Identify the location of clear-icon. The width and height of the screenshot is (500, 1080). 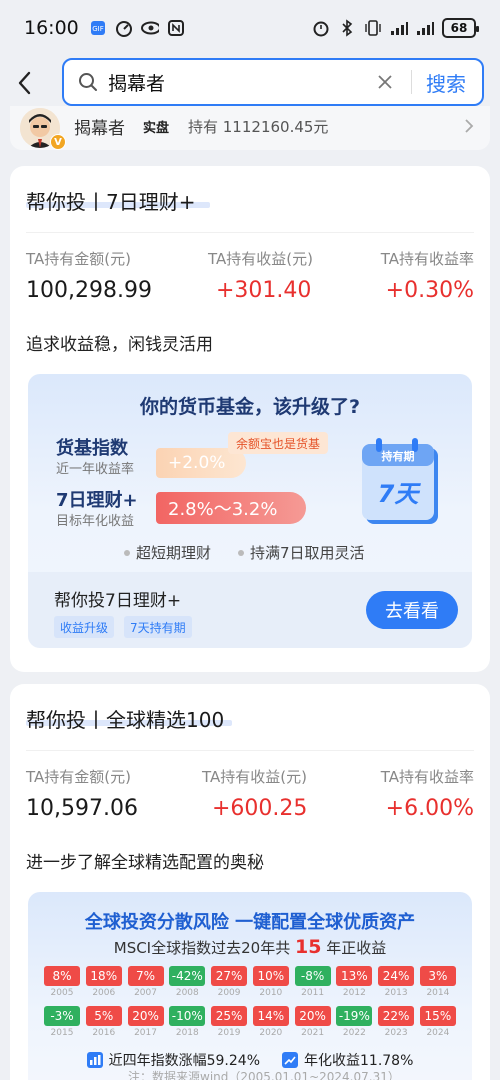
(385, 82).